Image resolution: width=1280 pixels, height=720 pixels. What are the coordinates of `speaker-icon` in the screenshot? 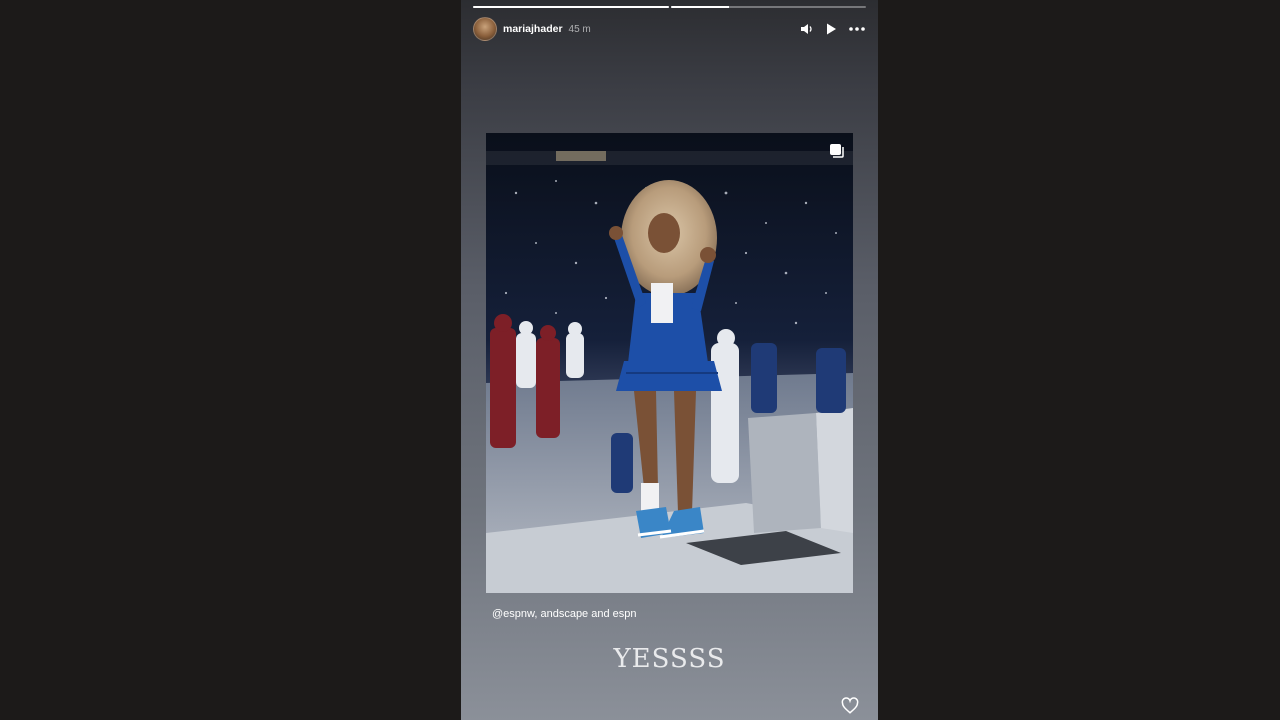 It's located at (807, 29).